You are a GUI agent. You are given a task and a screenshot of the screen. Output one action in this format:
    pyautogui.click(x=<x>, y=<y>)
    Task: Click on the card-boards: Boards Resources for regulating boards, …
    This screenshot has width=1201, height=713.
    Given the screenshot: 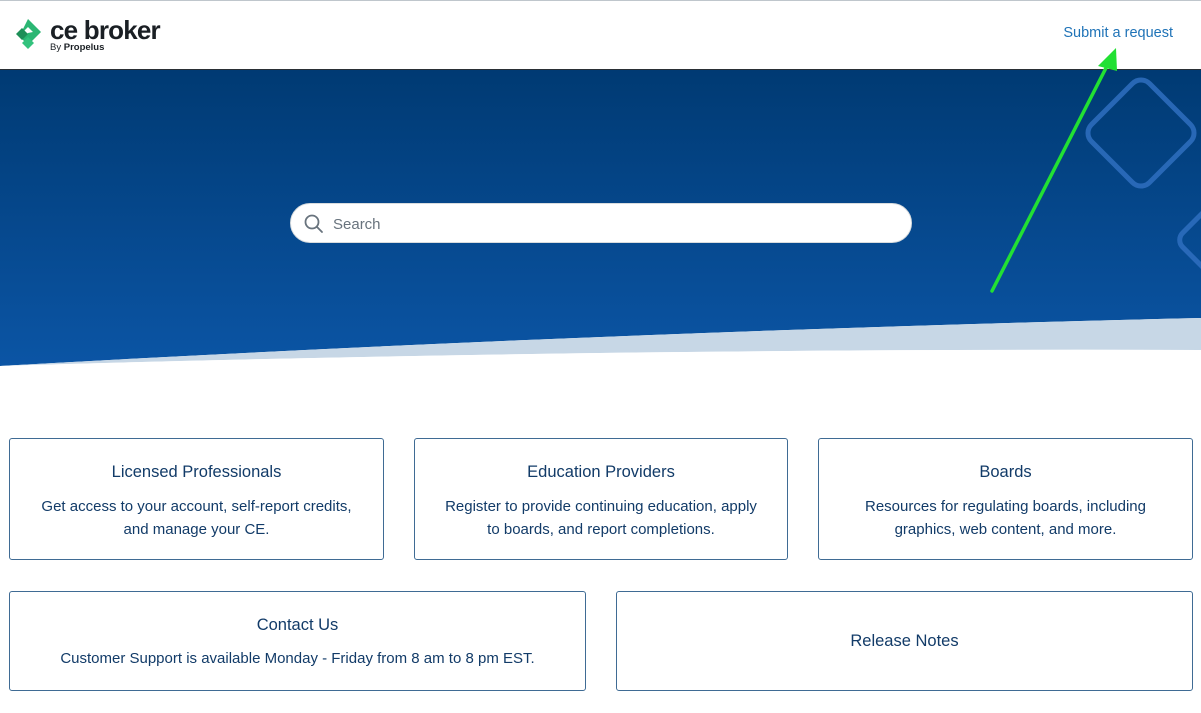 What is the action you would take?
    pyautogui.click(x=1005, y=499)
    